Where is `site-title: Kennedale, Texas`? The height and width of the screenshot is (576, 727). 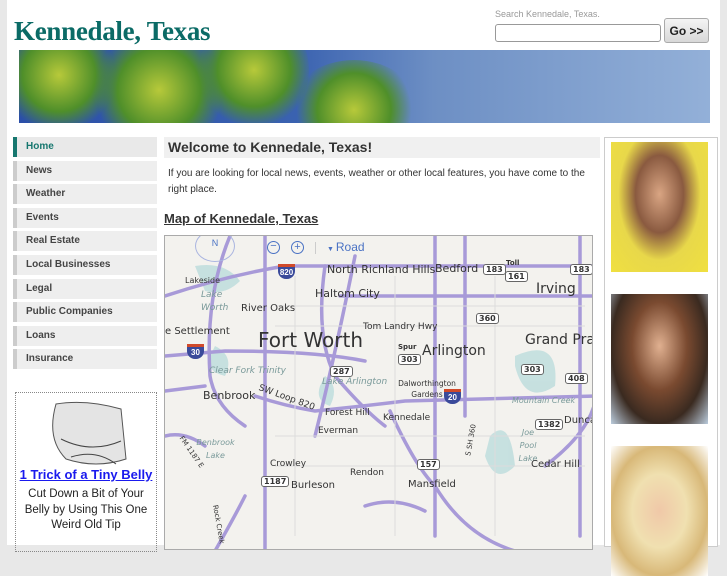 site-title: Kennedale, Texas is located at coordinates (112, 31).